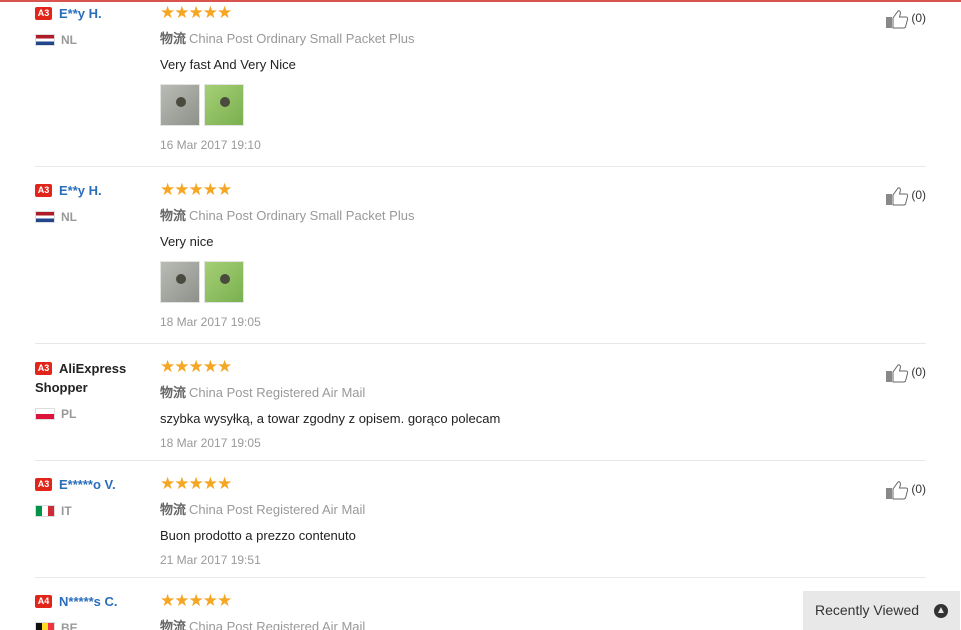 The image size is (961, 630). Describe the element at coordinates (87, 484) in the screenshot. I see `reviewer-name: E*****o V.` at that location.